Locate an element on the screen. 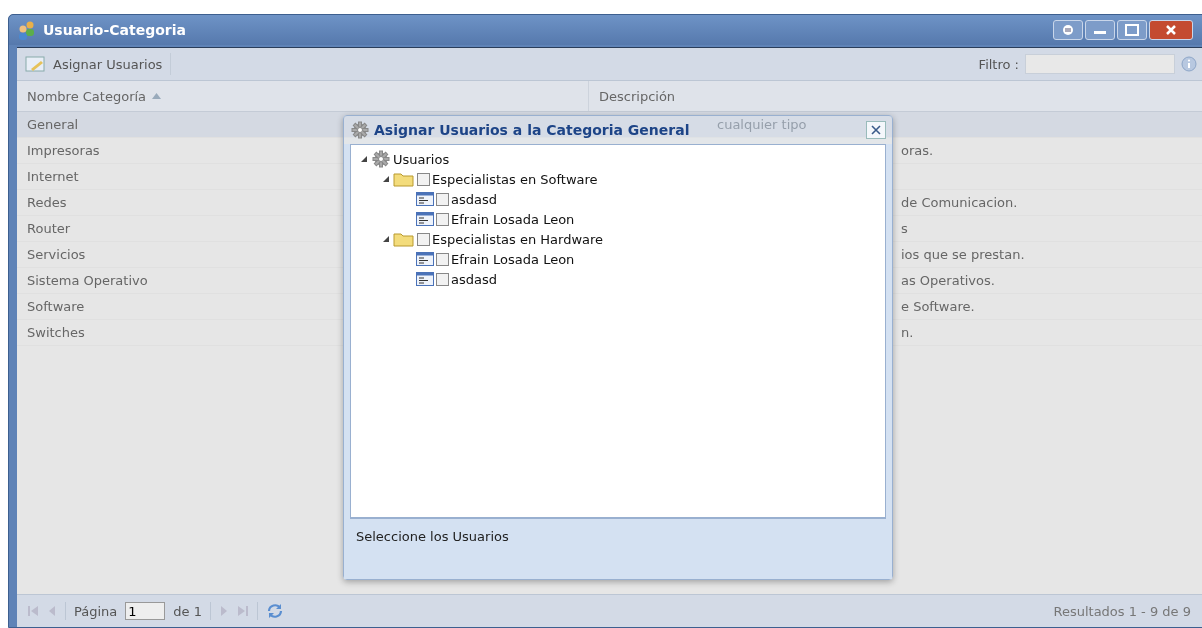 This screenshot has width=1202, height=628. tree-item: Especialistas en Hardware is located at coordinates (518, 239).